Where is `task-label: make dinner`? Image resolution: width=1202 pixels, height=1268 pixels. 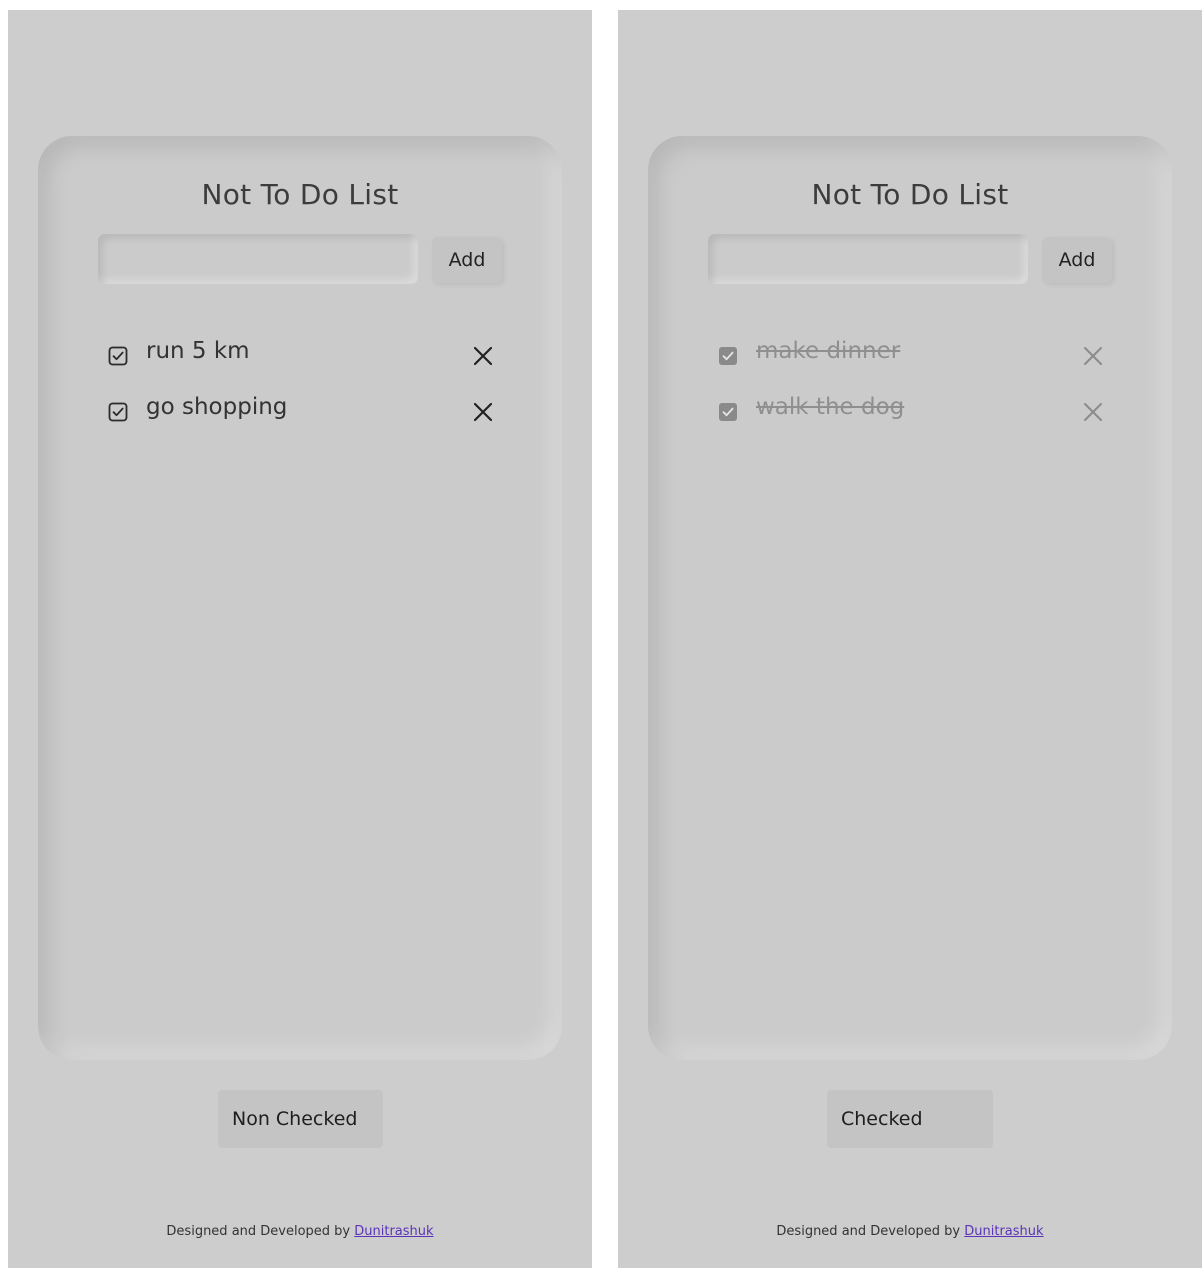
task-label: make dinner is located at coordinates (828, 351).